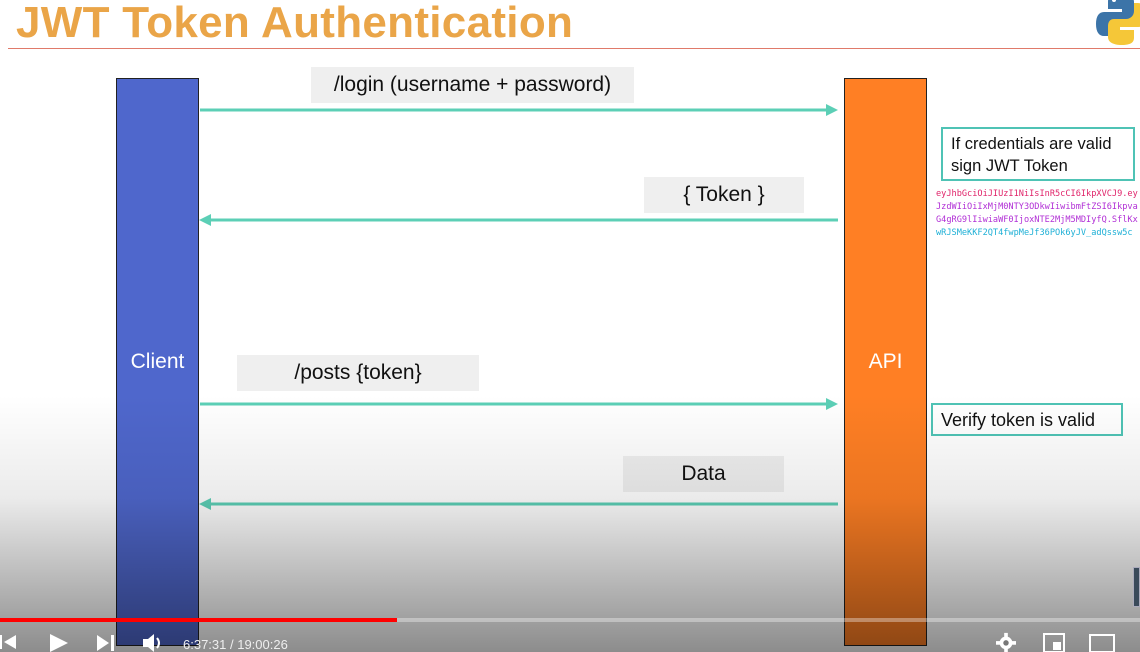 This screenshot has height=652, width=1140. What do you see at coordinates (1054, 642) in the screenshot?
I see `miniplayer-icon` at bounding box center [1054, 642].